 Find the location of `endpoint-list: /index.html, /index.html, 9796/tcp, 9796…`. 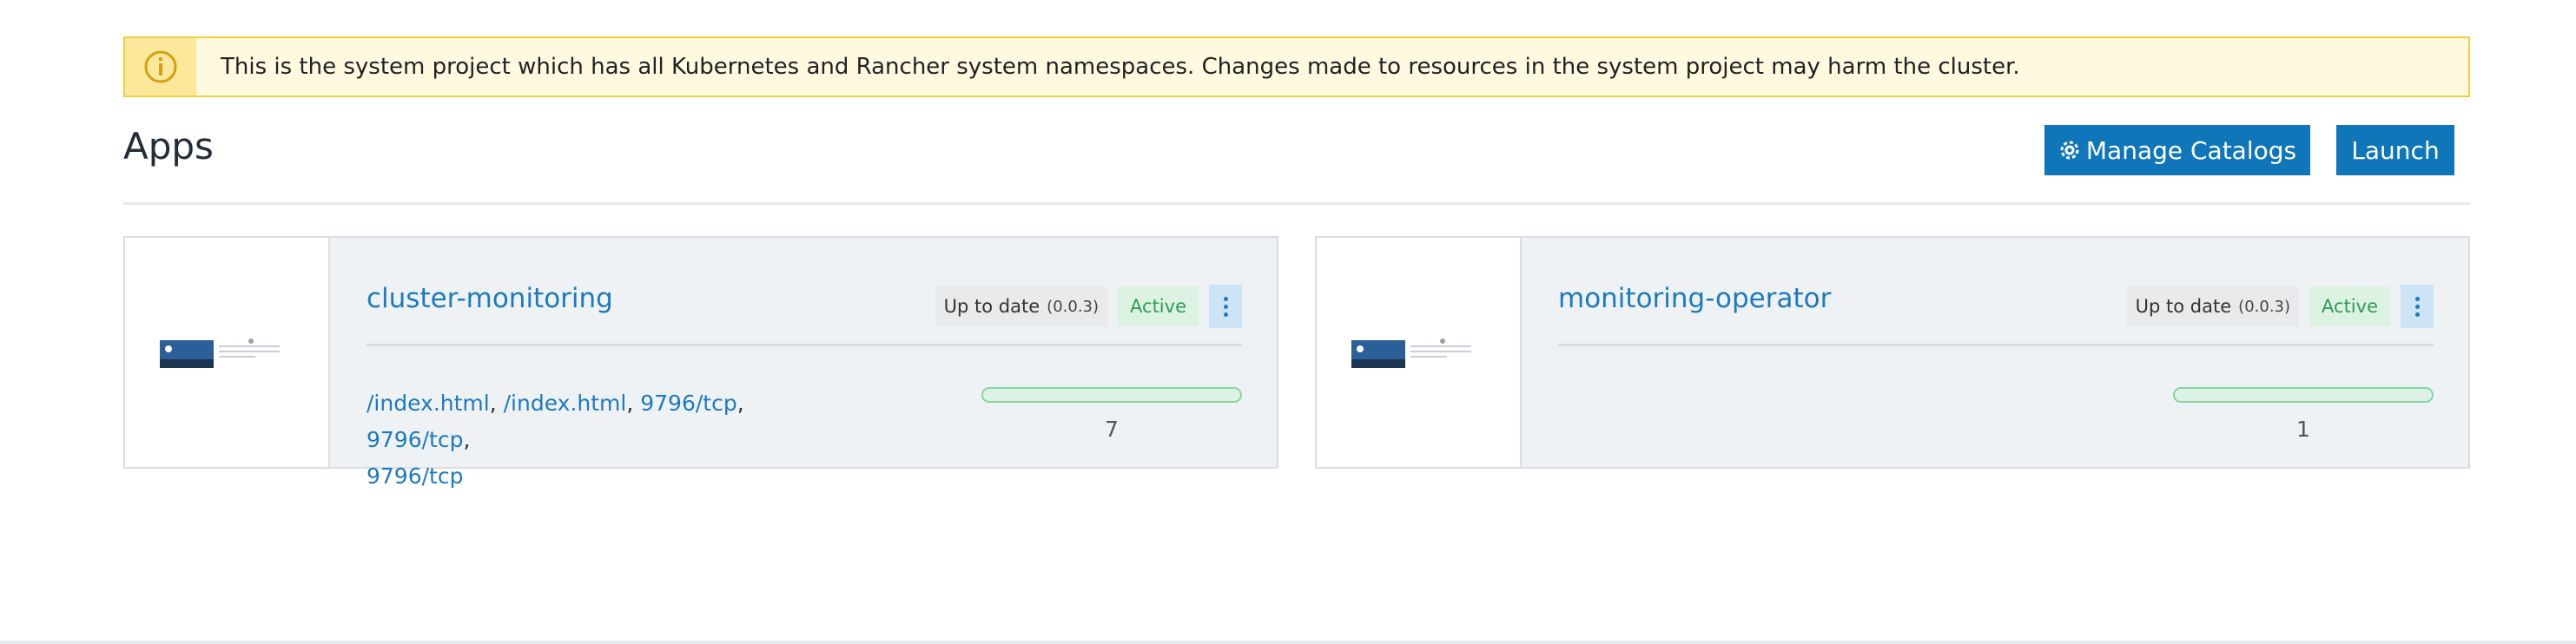

endpoint-list: /index.html, /index.html, 9796/tcp, 9796… is located at coordinates (555, 440).